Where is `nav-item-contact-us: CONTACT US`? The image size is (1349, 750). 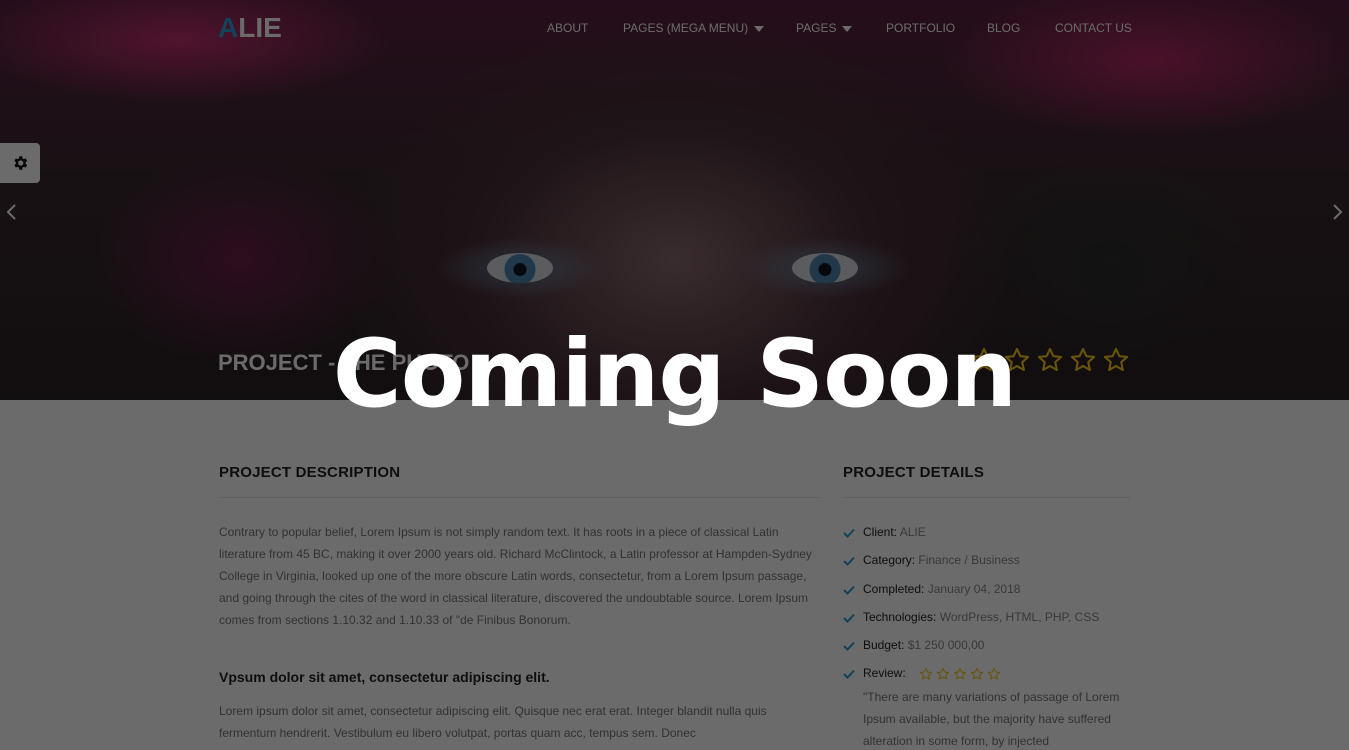 nav-item-contact-us: CONTACT US is located at coordinates (1093, 28).